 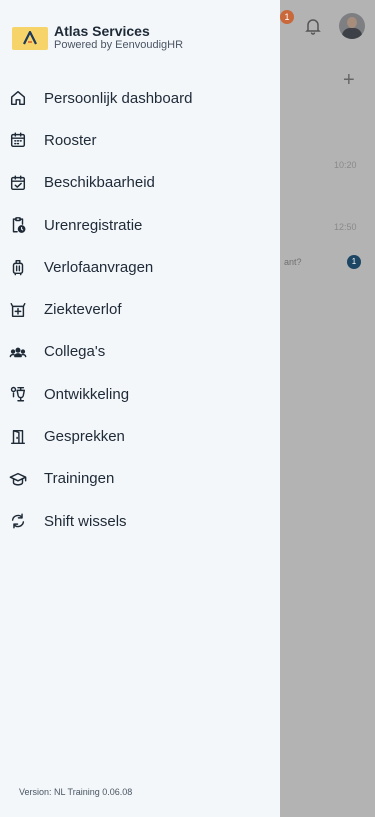 What do you see at coordinates (99, 267) in the screenshot?
I see `menu-item-label: Verlofaanvragen` at bounding box center [99, 267].